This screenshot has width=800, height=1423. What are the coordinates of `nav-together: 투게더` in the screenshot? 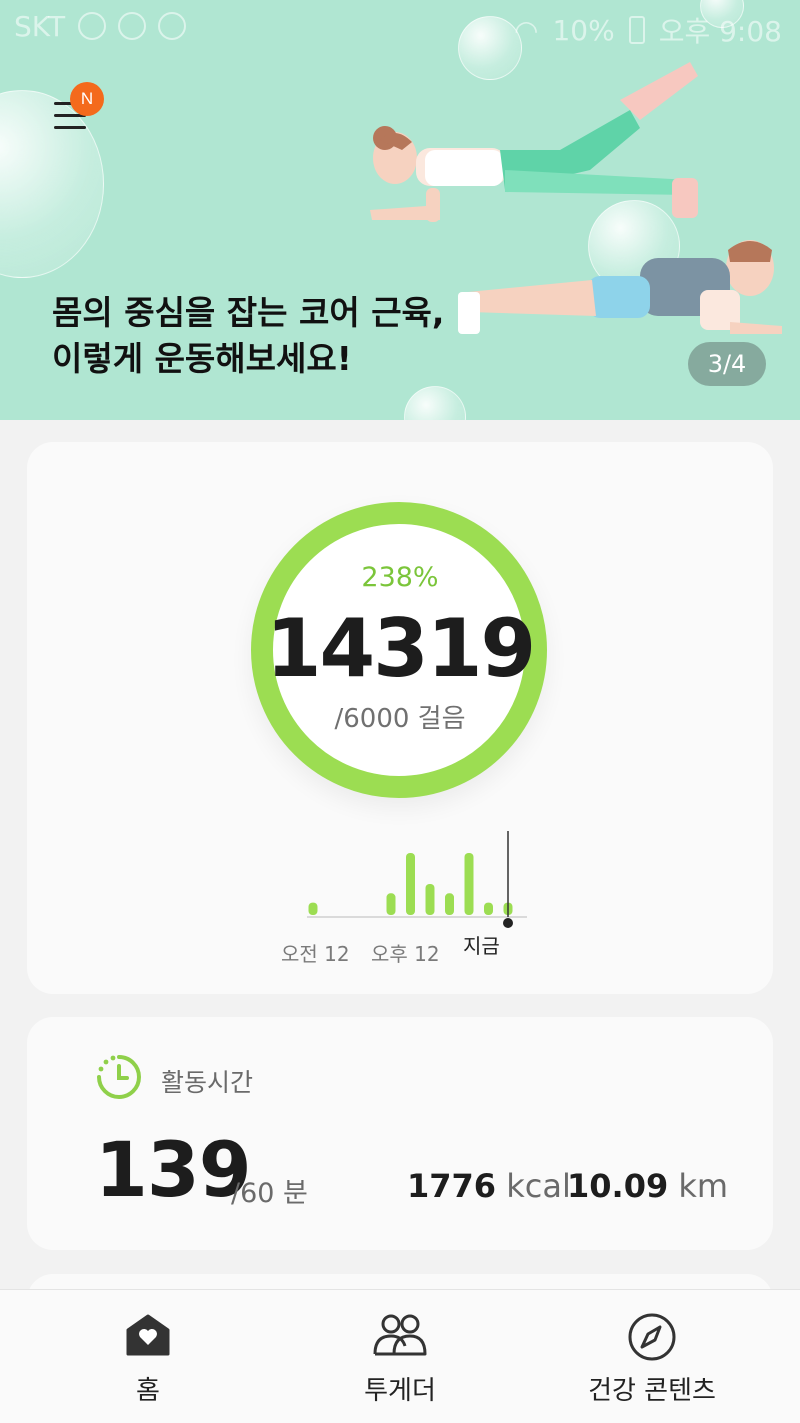 It's located at (400, 1356).